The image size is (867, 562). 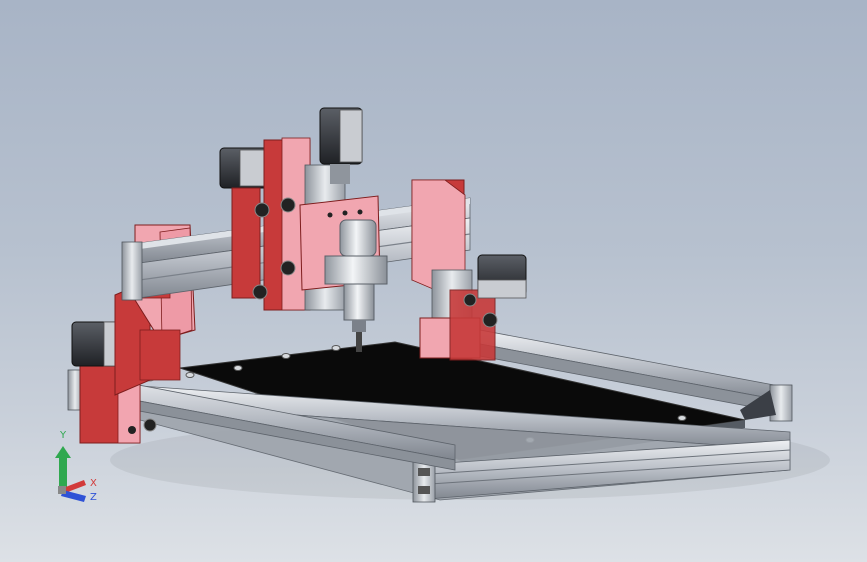 What do you see at coordinates (78, 469) in the screenshot?
I see `coordinate-triad: Y X Z` at bounding box center [78, 469].